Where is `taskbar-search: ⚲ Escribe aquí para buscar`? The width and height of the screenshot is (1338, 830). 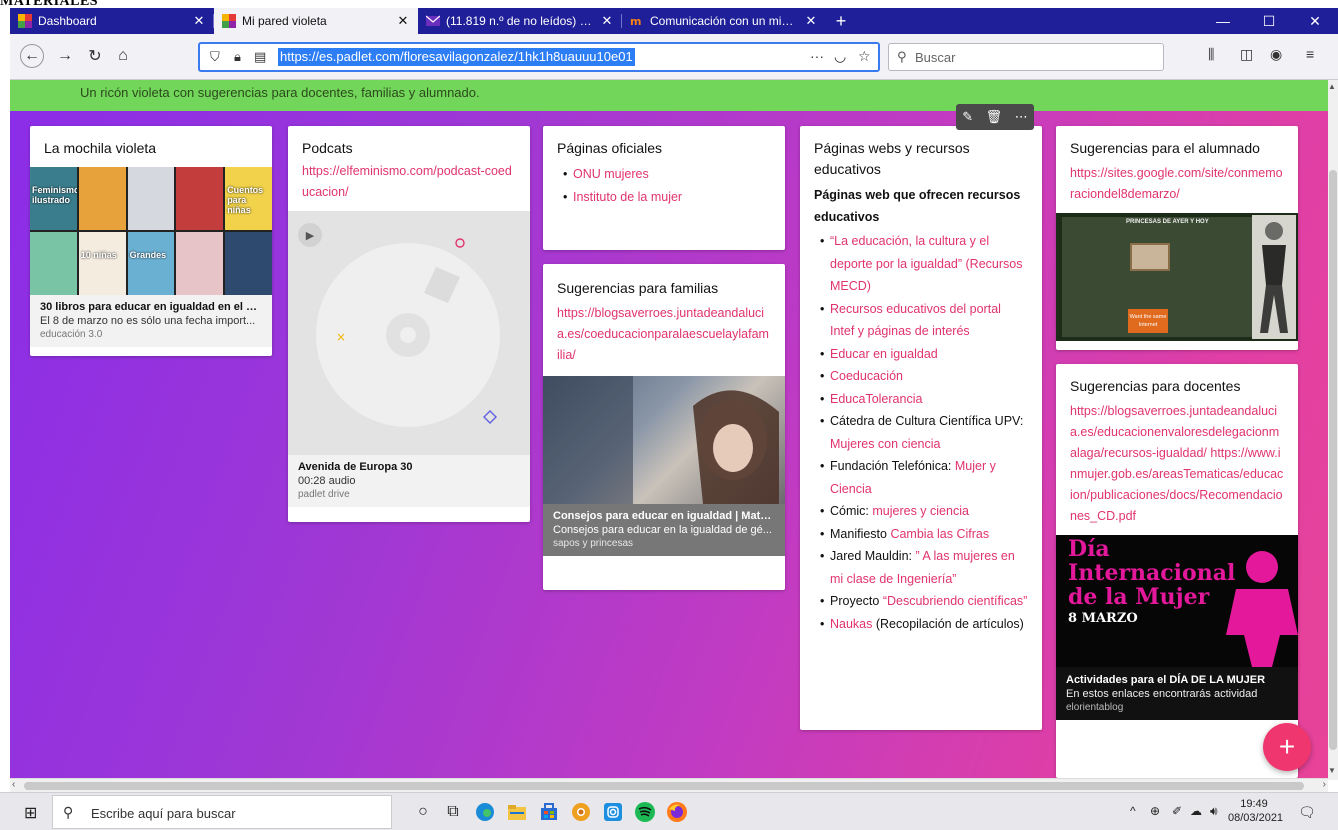 taskbar-search: ⚲ Escribe aquí para buscar is located at coordinates (222, 812).